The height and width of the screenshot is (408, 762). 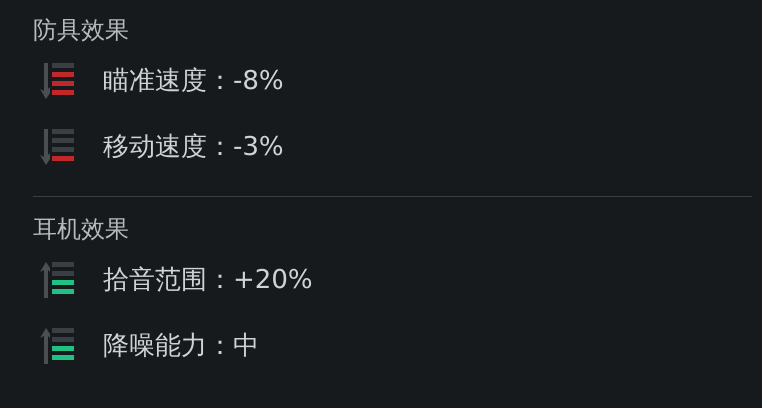 What do you see at coordinates (181, 346) in the screenshot?
I see `effect-label: 降噪能力：中` at bounding box center [181, 346].